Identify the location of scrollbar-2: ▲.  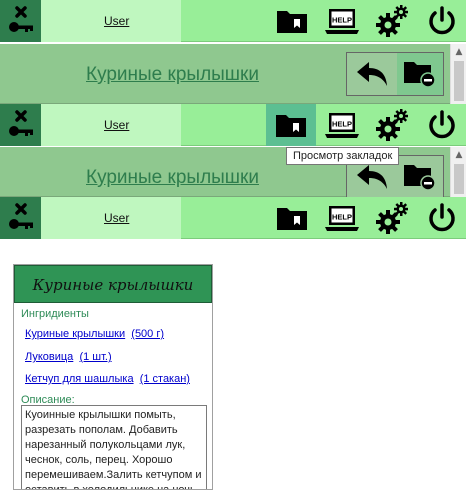
(458, 172).